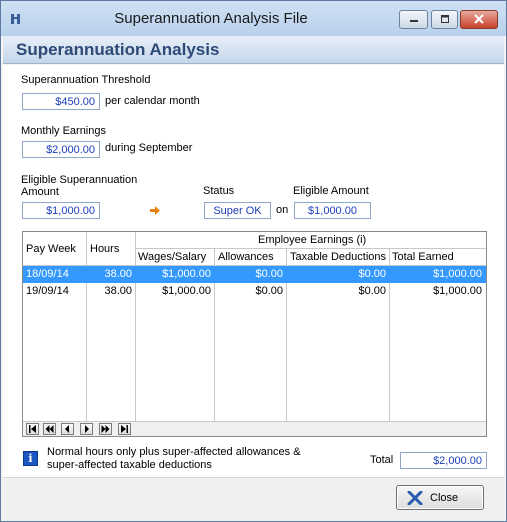 The image size is (507, 522). What do you see at coordinates (61, 210) in the screenshot?
I see `eligible-super-value: $1,000.00` at bounding box center [61, 210].